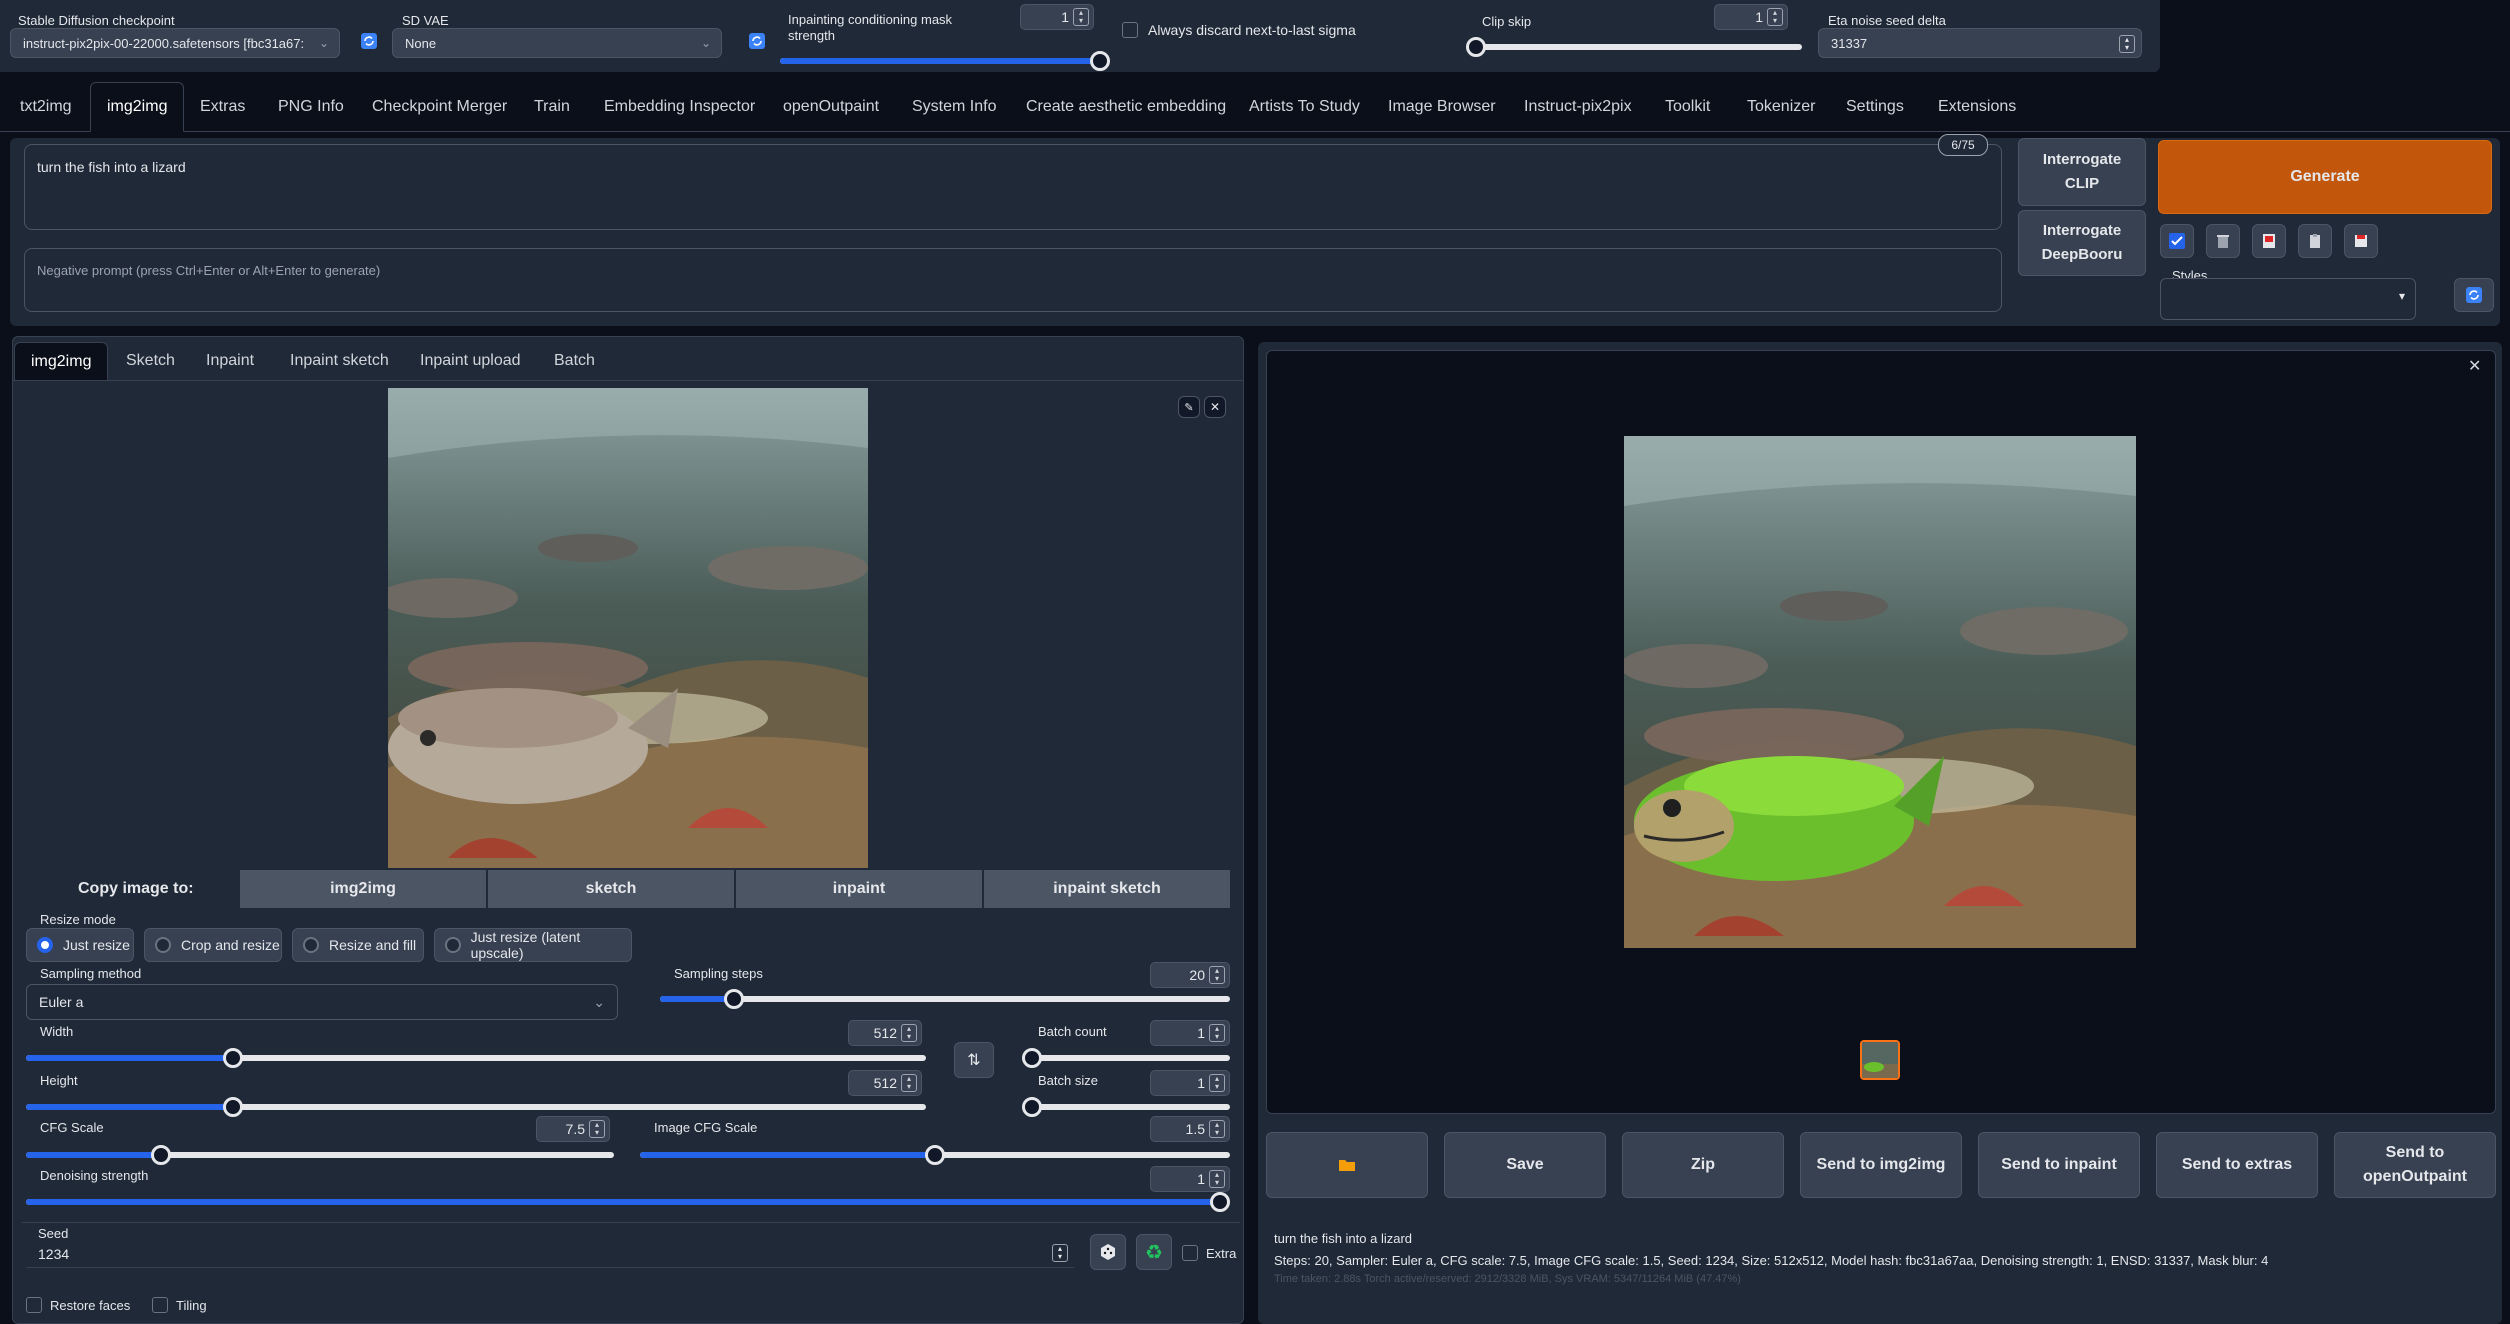 Image resolution: width=2510 pixels, height=1324 pixels. I want to click on reuse-seed-recycle-icon: ♻, so click(1154, 1252).